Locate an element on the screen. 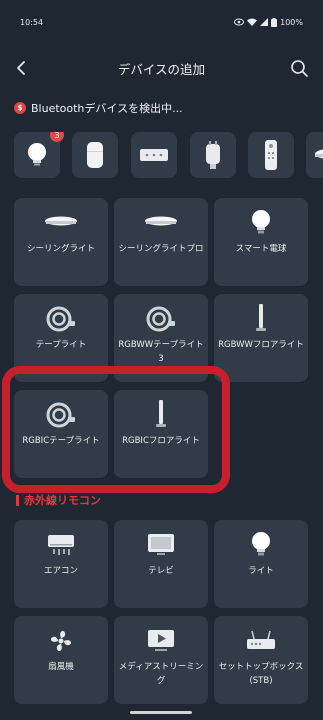  status-icons: 100% is located at coordinates (268, 22).